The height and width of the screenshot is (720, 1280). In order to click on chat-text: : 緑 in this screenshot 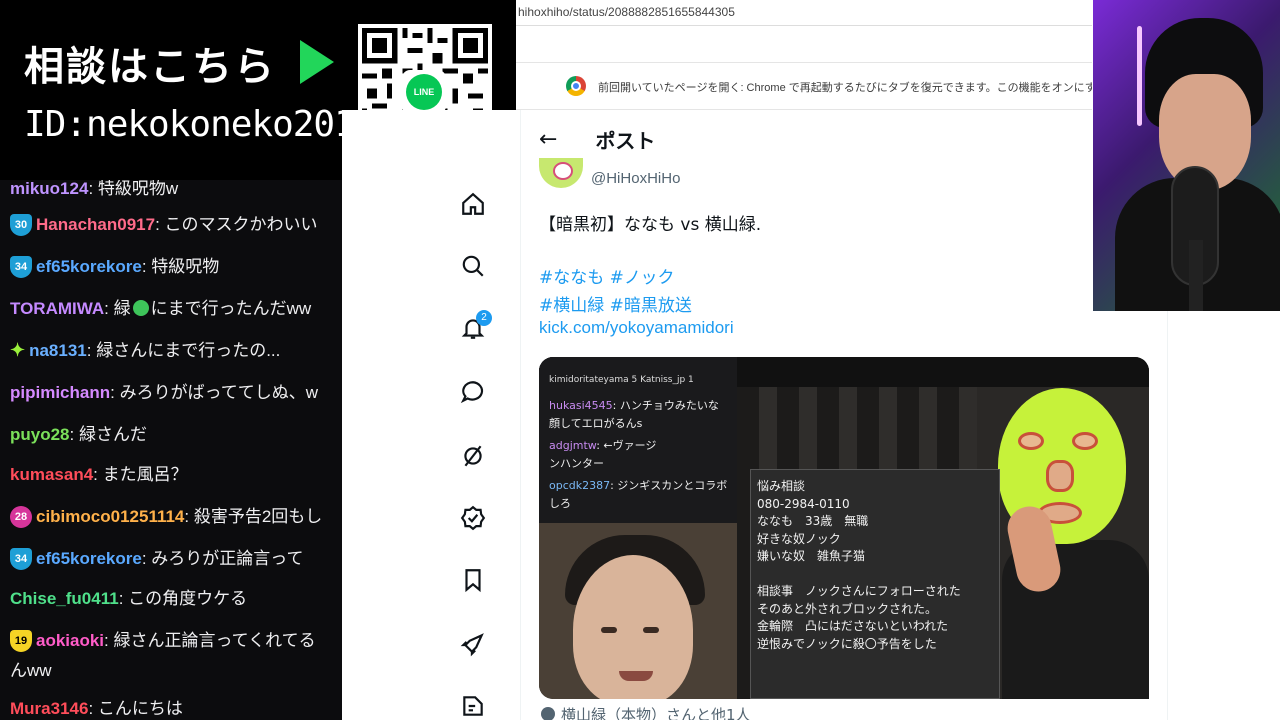, I will do `click(117, 308)`.